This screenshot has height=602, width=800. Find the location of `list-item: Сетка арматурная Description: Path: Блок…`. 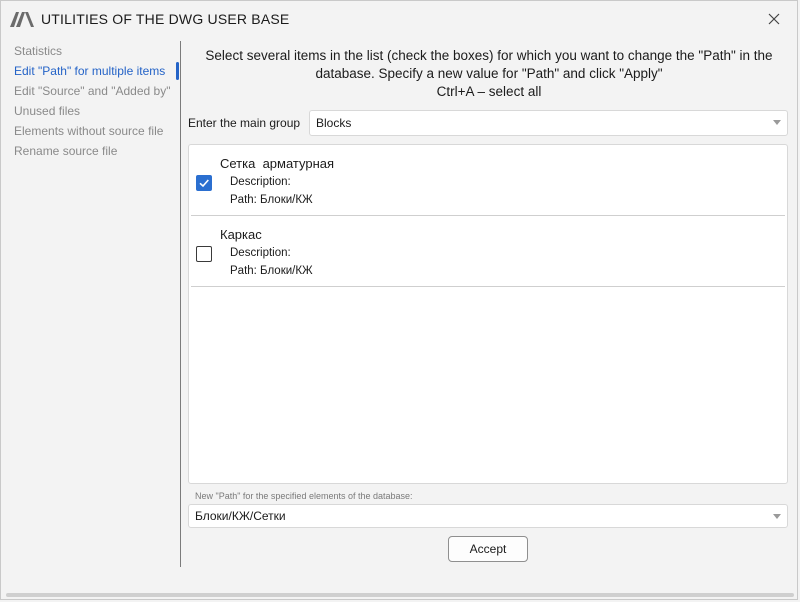

list-item: Сетка арматурная Description: Path: Блок… is located at coordinates (488, 180).